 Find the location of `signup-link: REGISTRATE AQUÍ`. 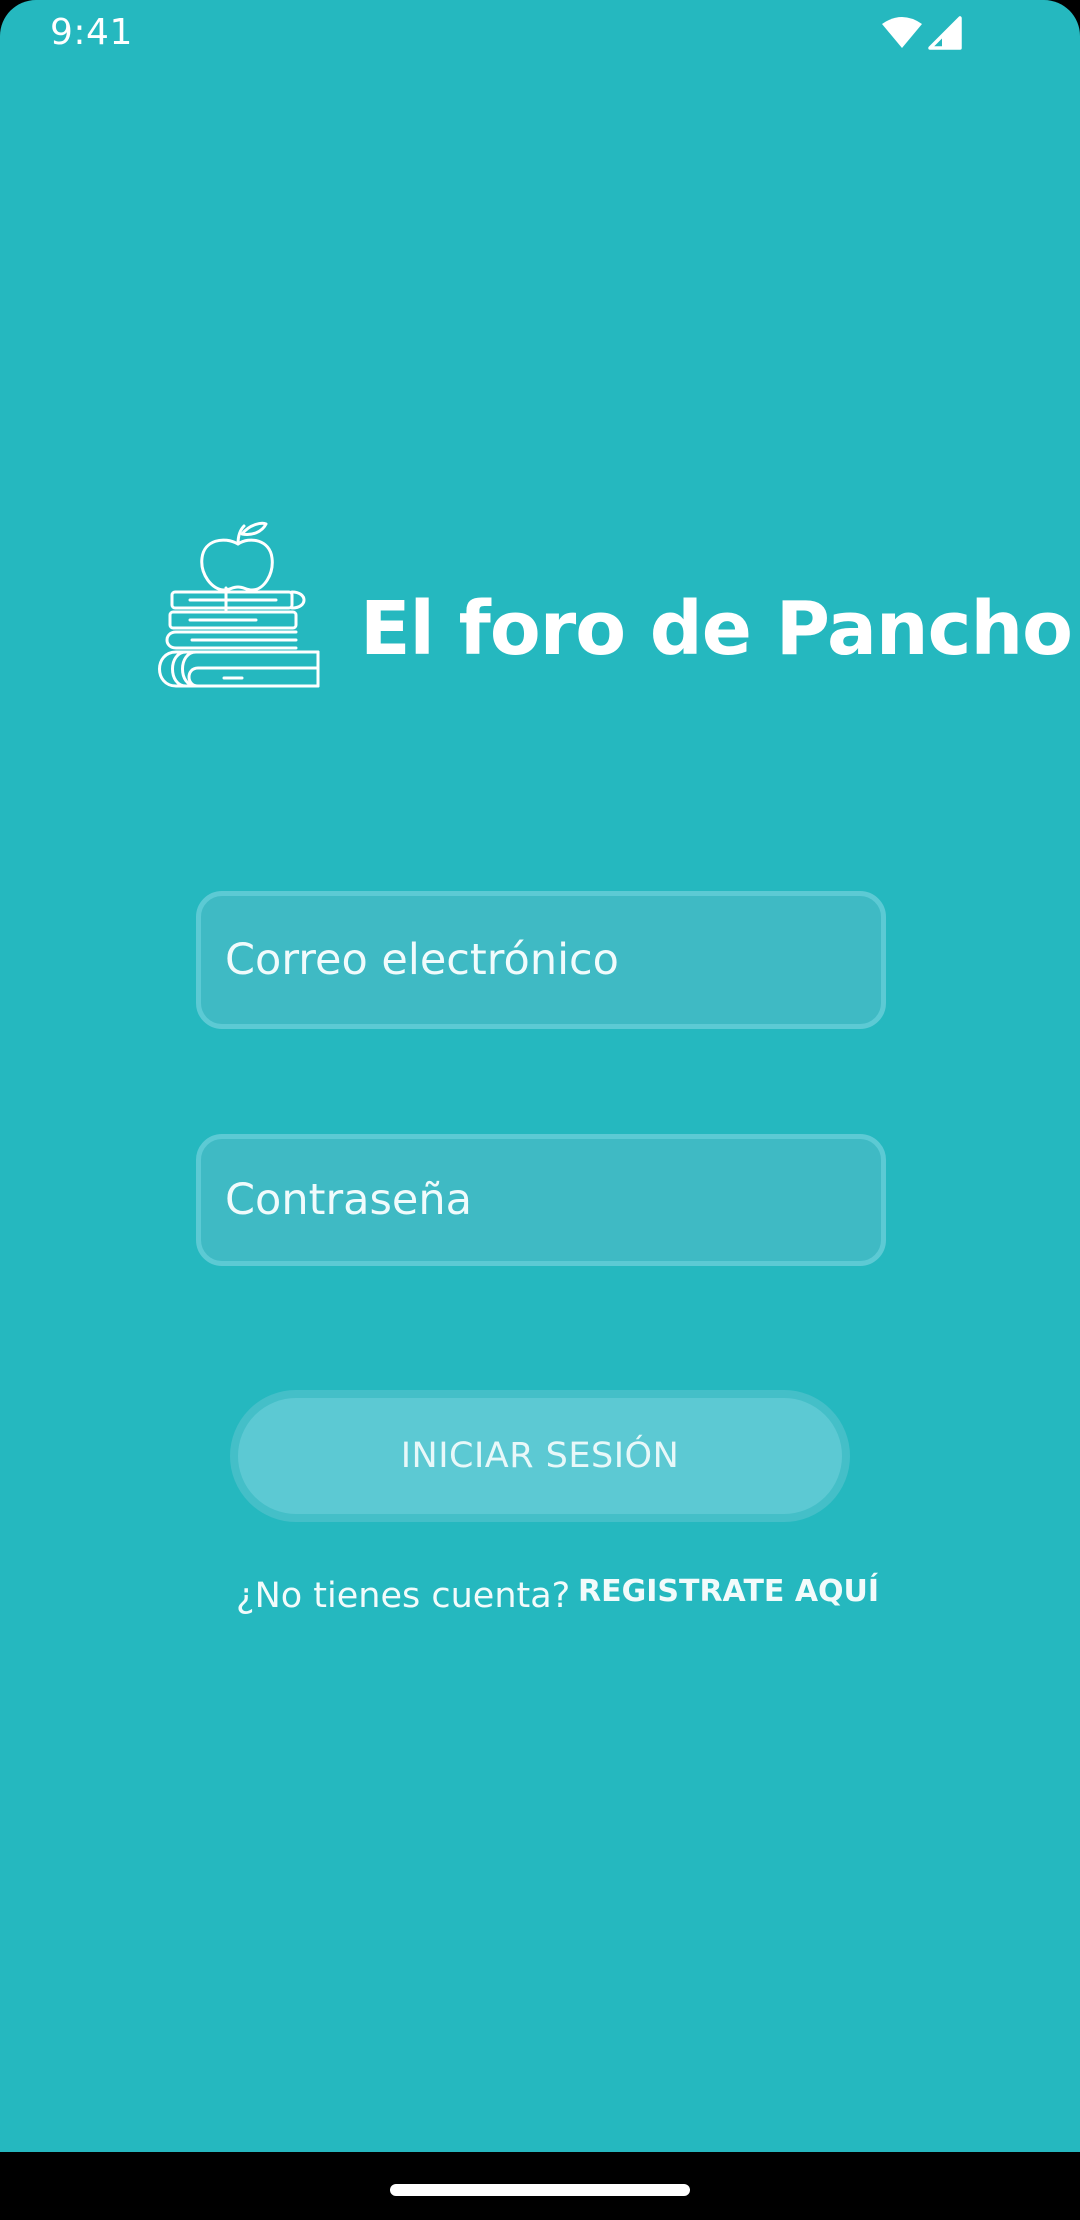

signup-link: REGISTRATE AQUÍ is located at coordinates (728, 1591).